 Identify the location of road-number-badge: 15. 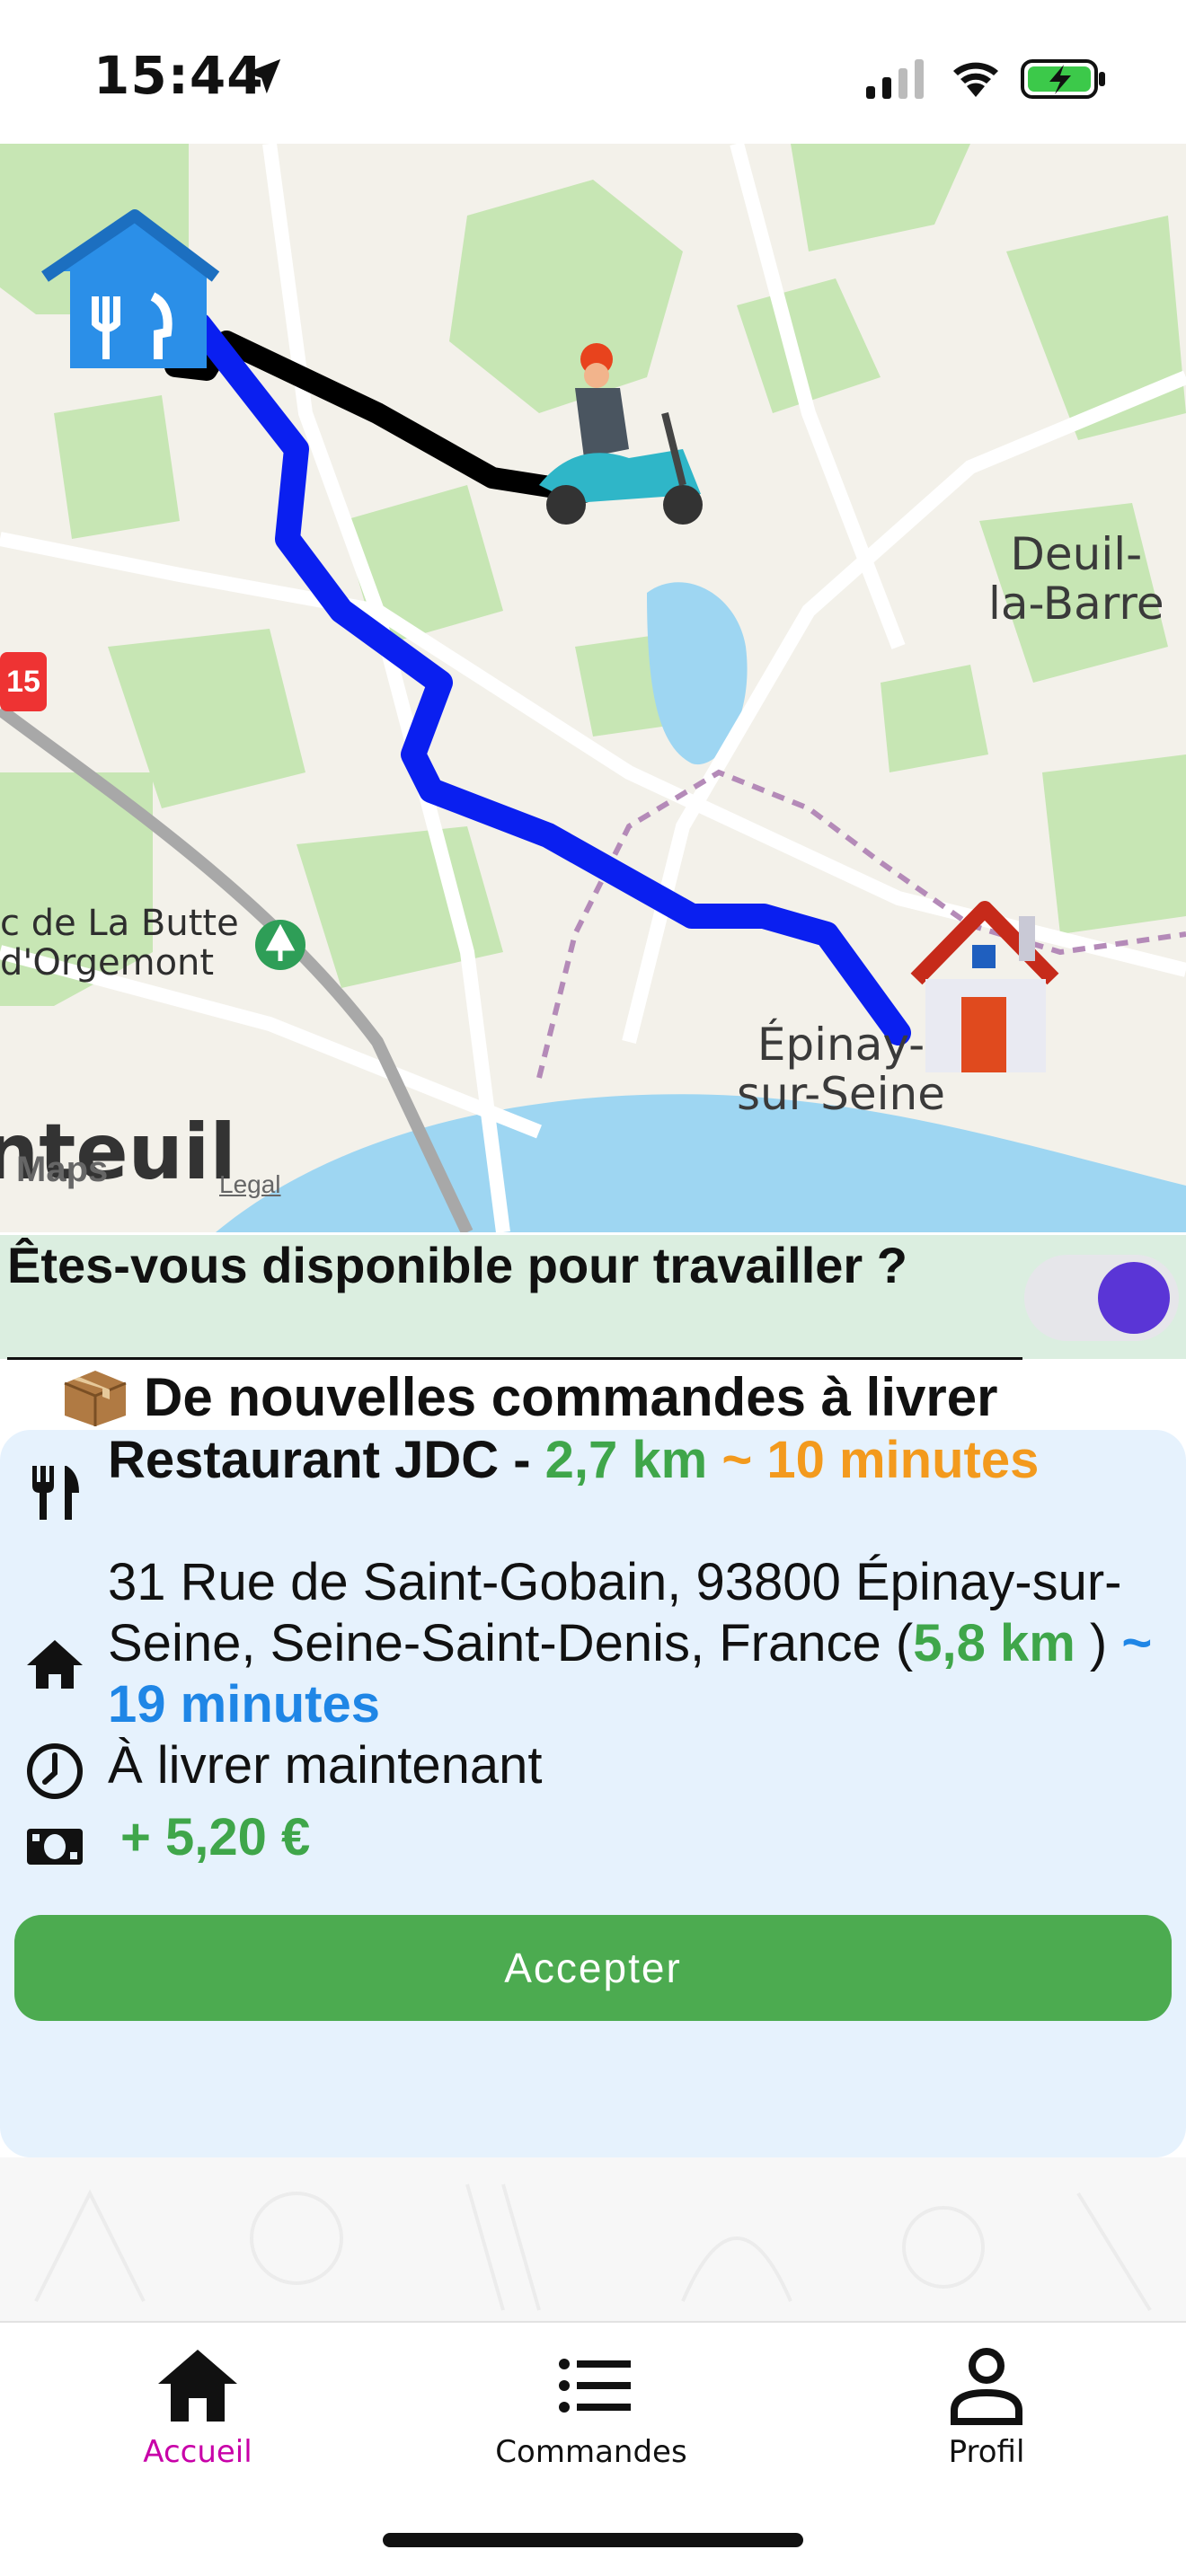
(23, 681).